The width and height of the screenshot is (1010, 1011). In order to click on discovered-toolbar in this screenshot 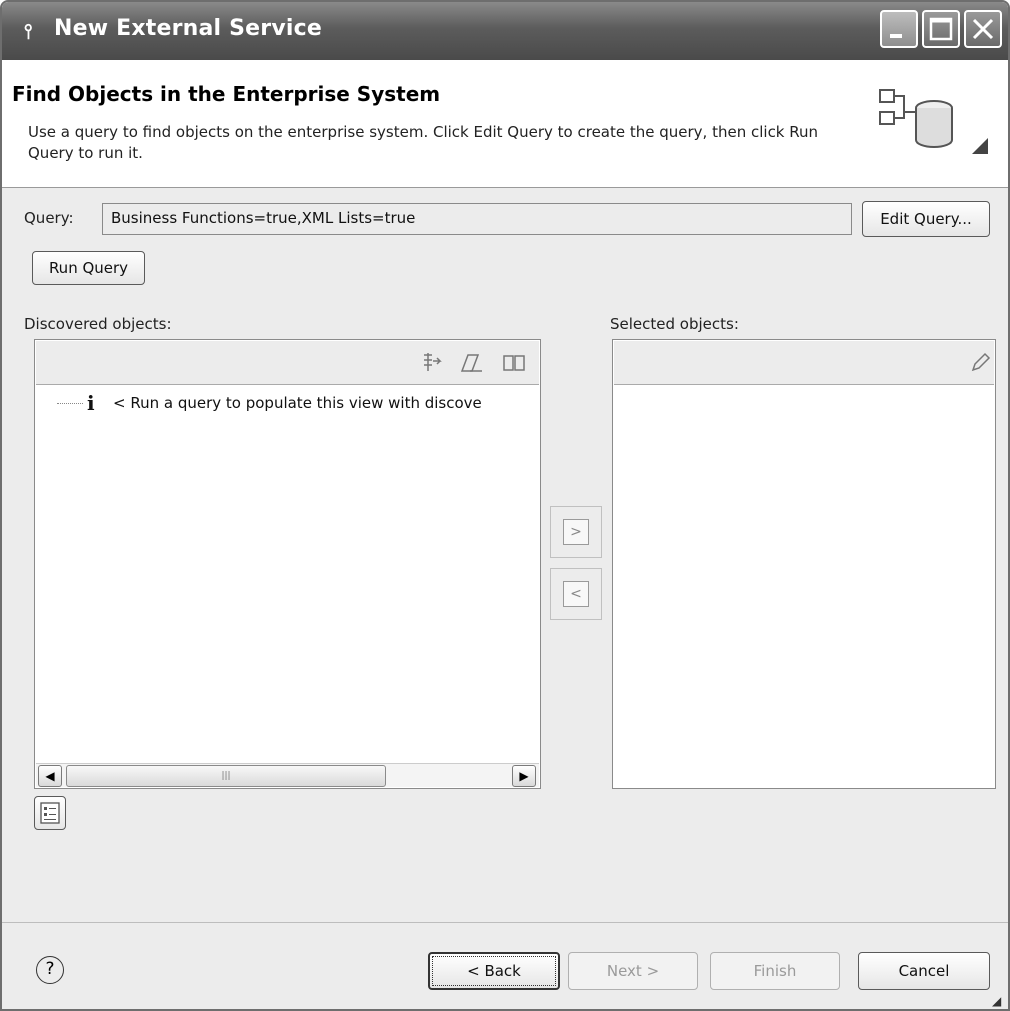, I will do `click(287, 363)`.